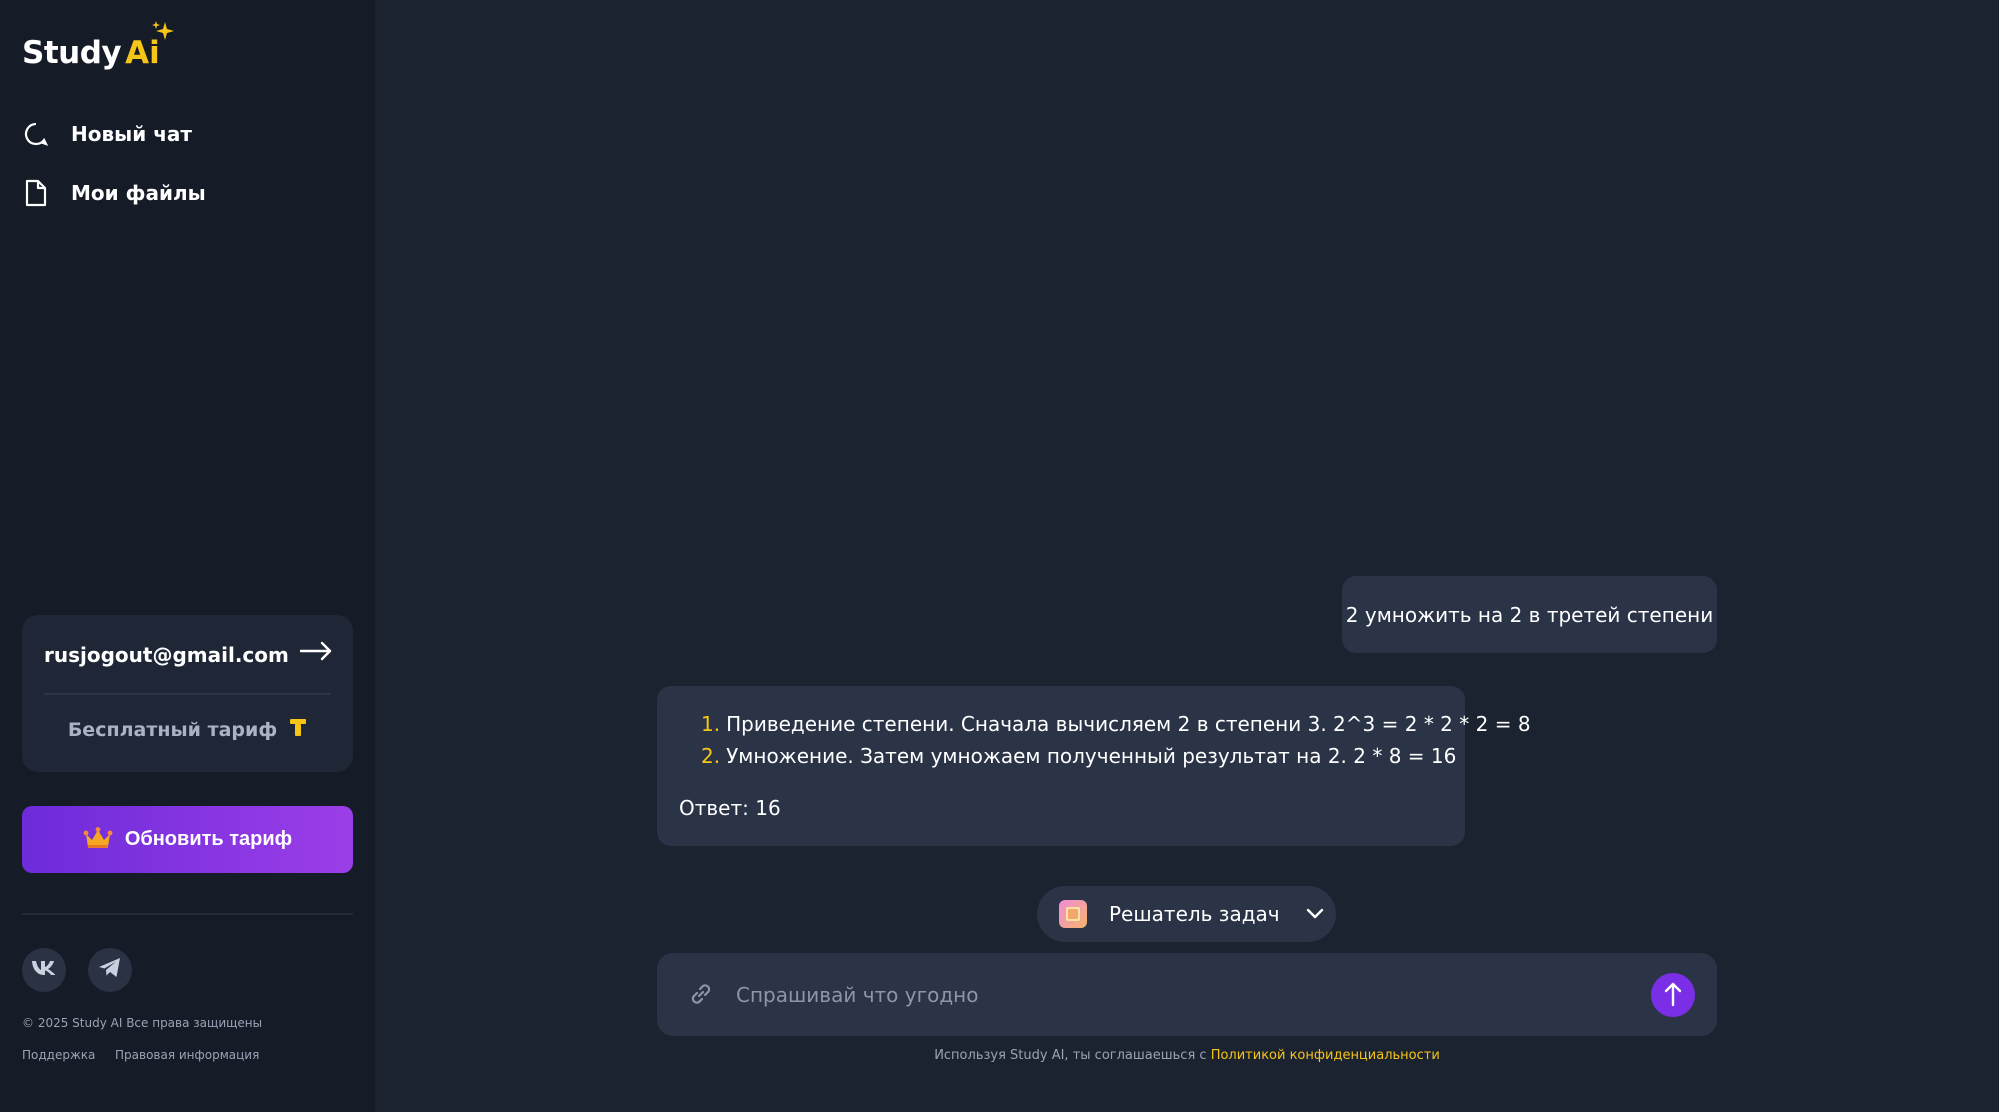 This screenshot has height=1112, width=1999. I want to click on legal-info-link: Правовая информация, so click(187, 1055).